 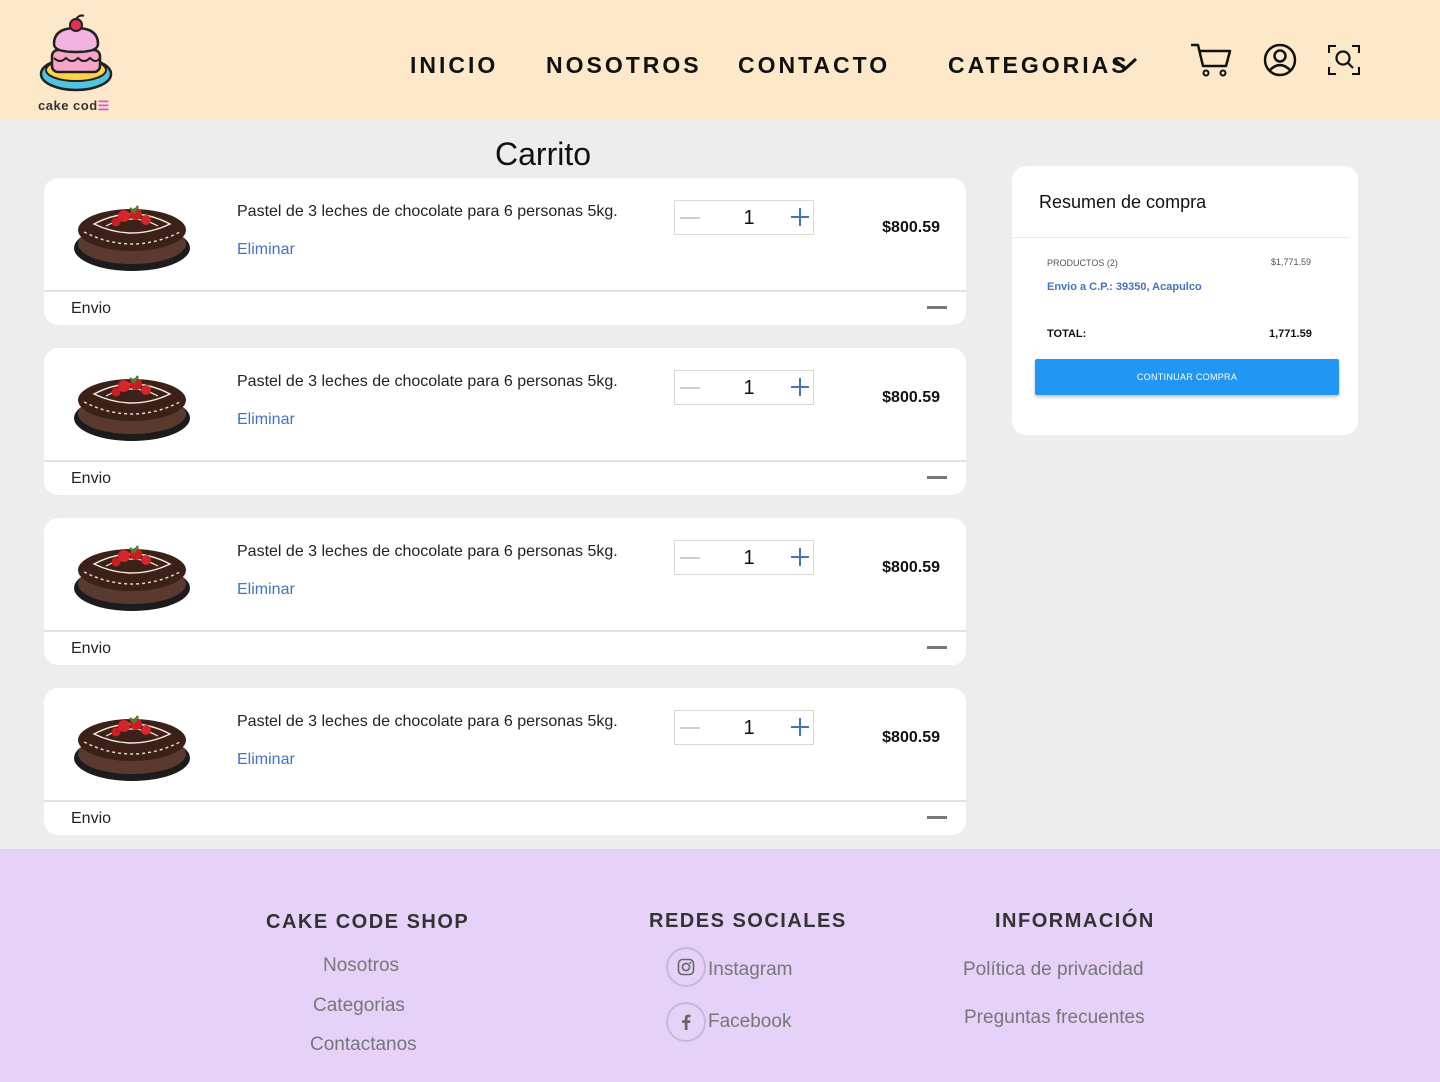 I want to click on footer-link-faq: Preguntas frecuentes, so click(x=1054, y=1018).